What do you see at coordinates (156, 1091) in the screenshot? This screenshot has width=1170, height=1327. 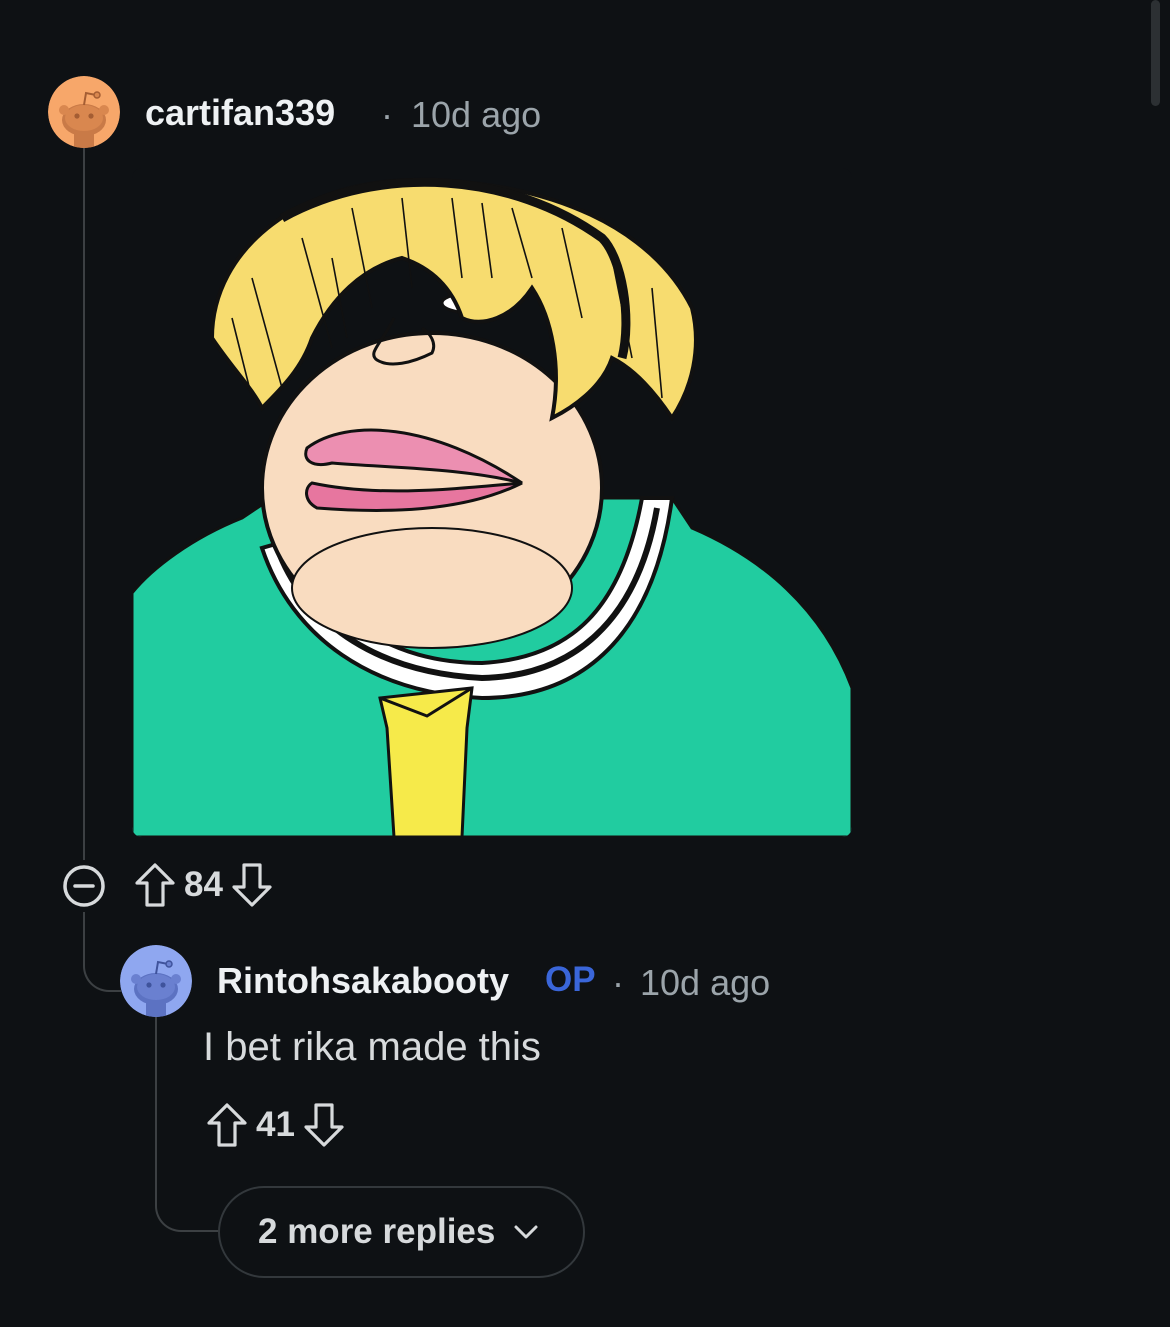 I see `thread-line-reply` at bounding box center [156, 1091].